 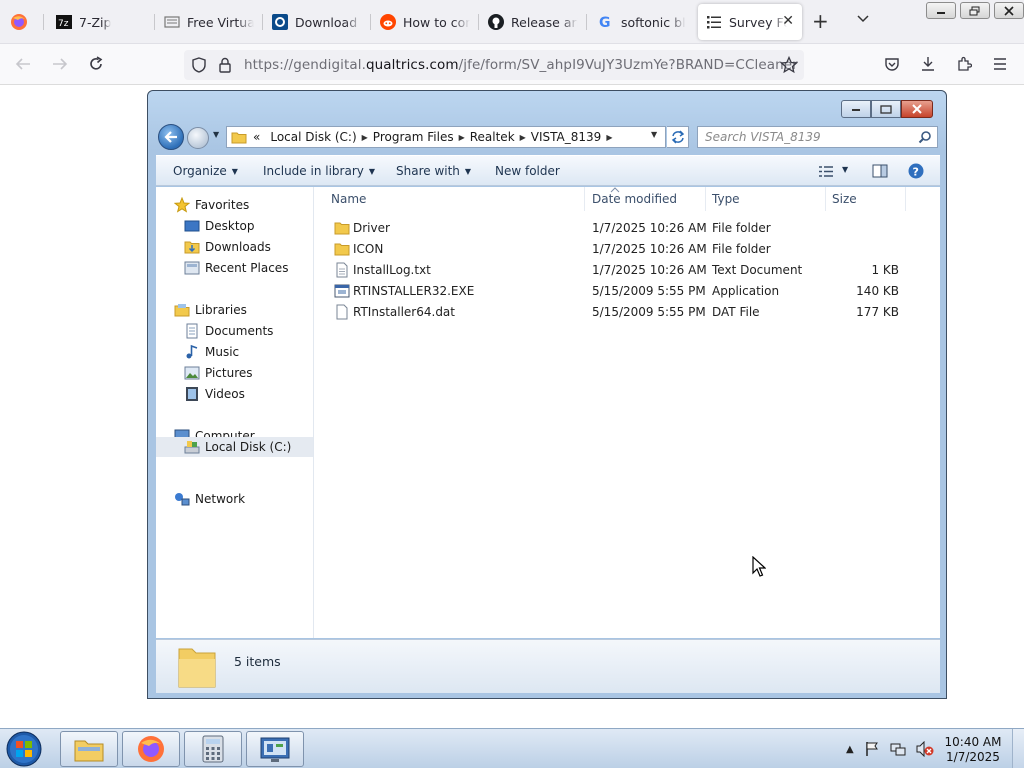 What do you see at coordinates (222, 352) in the screenshot?
I see `nav-label: Music` at bounding box center [222, 352].